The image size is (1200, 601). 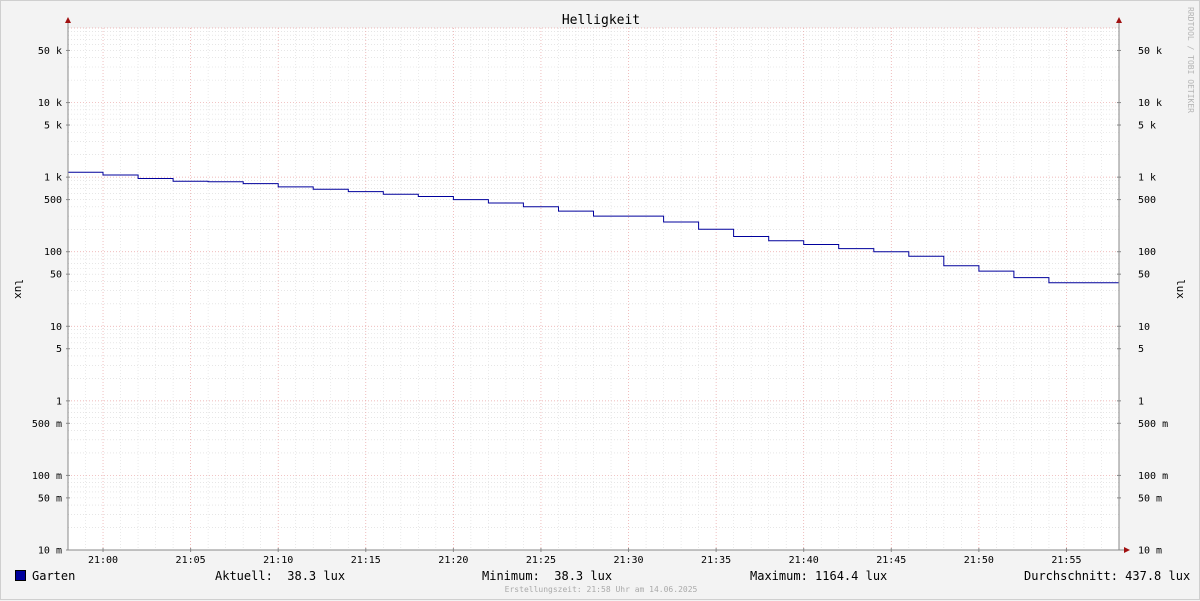 I want to click on x-tick-label: 21:40, so click(x=804, y=560).